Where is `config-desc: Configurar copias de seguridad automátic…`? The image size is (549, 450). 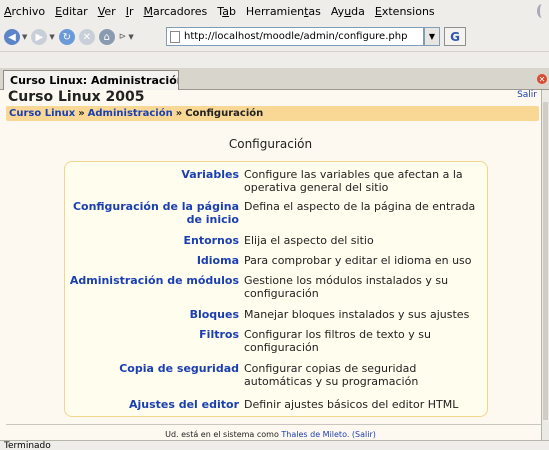 config-desc: Configurar copias de seguridad automátic… is located at coordinates (331, 375).